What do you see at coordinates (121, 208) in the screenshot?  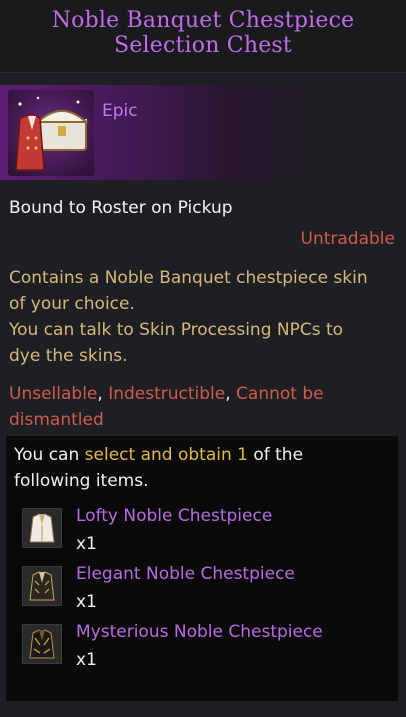 I see `bound-status: Bound to Roster on Pickup` at bounding box center [121, 208].